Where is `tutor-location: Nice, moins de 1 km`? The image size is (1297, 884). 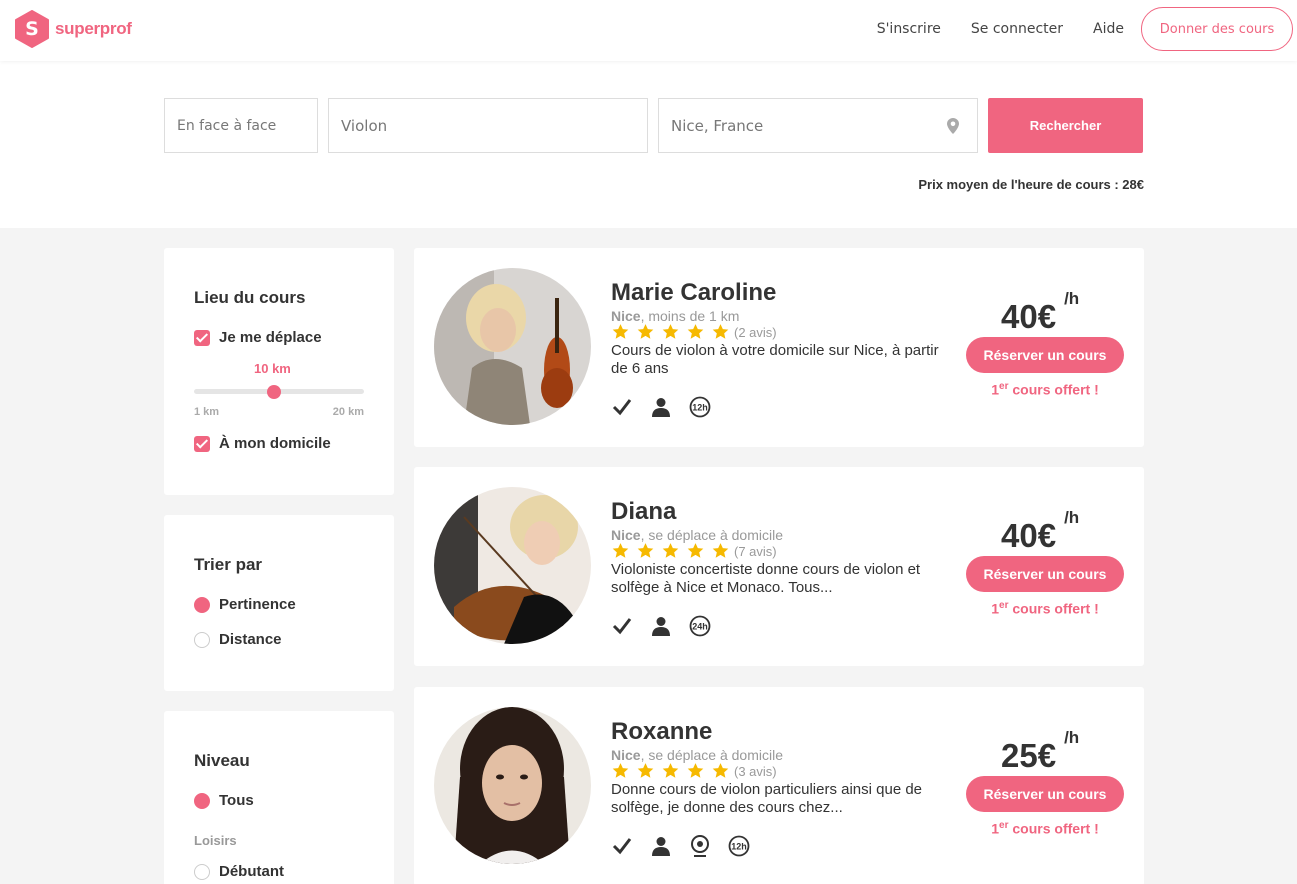 tutor-location: Nice, moins de 1 km is located at coordinates (675, 316).